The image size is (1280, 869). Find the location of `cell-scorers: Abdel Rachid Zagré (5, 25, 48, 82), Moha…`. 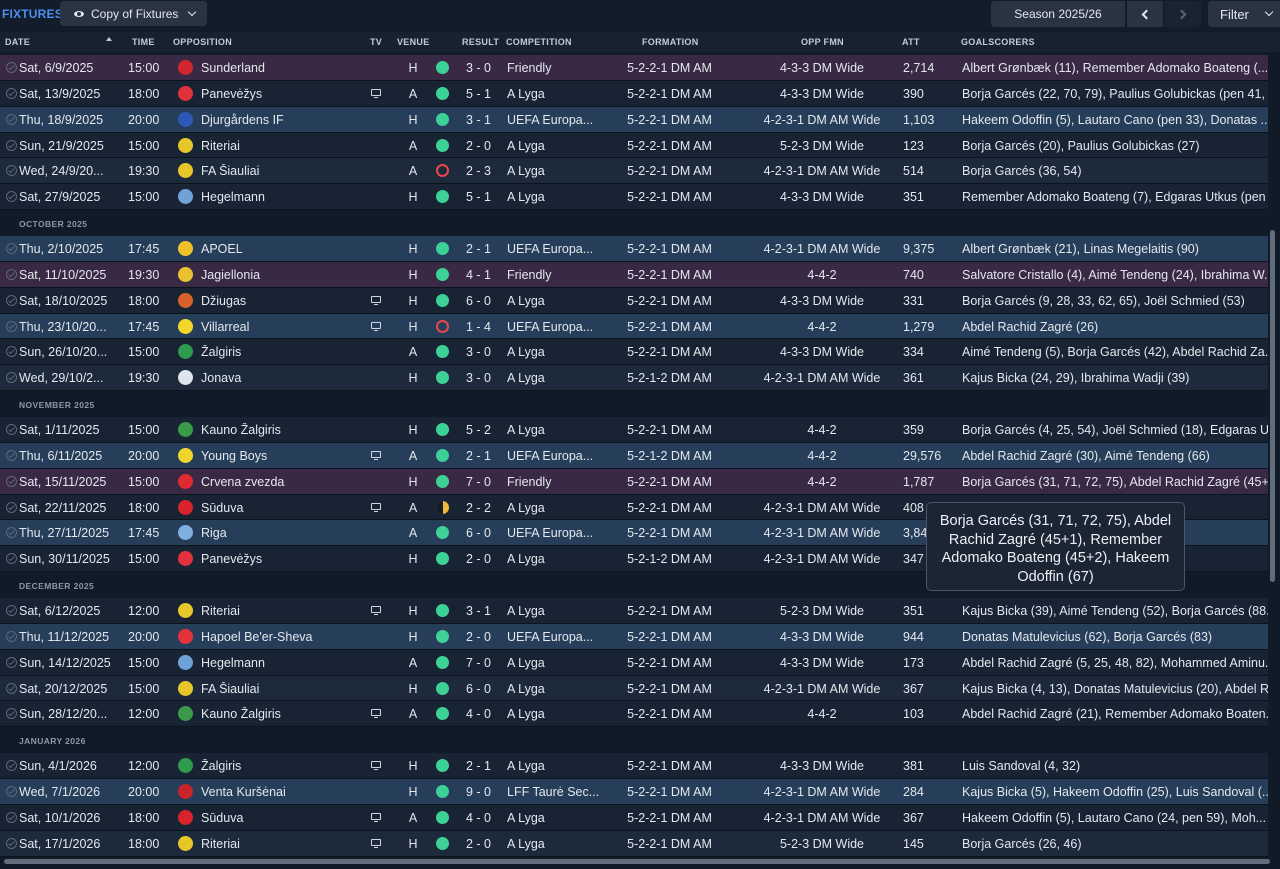

cell-scorers: Abdel Rachid Zagré (5, 25, 48, 82), Moha… is located at coordinates (1115, 663).